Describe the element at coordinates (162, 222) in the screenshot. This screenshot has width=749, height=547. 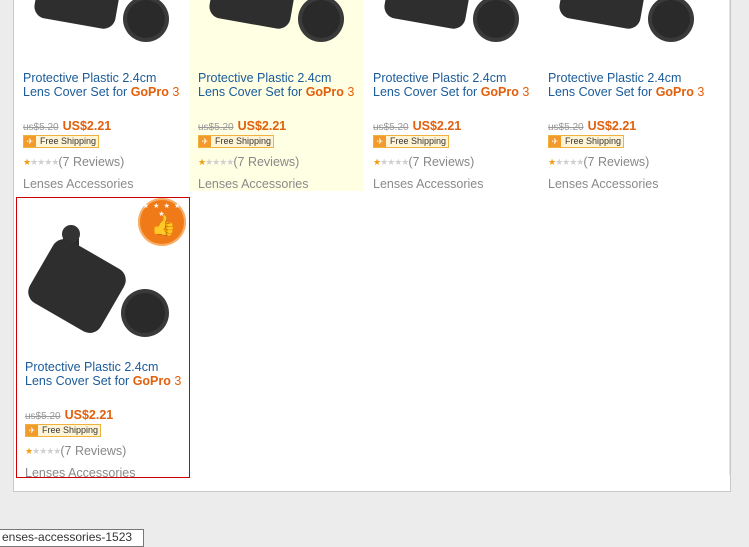
I see `thumbs-up-badge-icon: ★ ★ ★ ★ ★ 👍` at that location.